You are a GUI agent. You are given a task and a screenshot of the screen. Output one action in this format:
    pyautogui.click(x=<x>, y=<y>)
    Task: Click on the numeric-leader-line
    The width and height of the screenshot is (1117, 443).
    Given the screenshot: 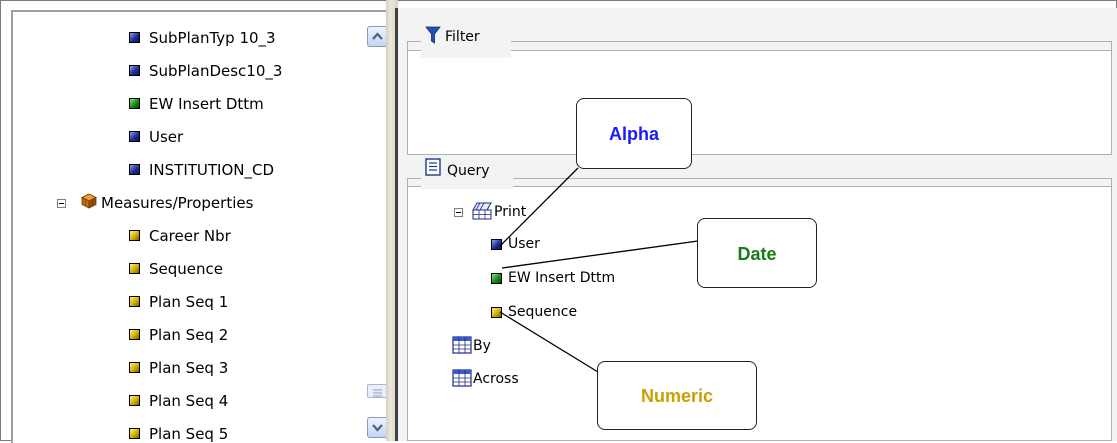 What is the action you would take?
    pyautogui.click(x=549, y=342)
    